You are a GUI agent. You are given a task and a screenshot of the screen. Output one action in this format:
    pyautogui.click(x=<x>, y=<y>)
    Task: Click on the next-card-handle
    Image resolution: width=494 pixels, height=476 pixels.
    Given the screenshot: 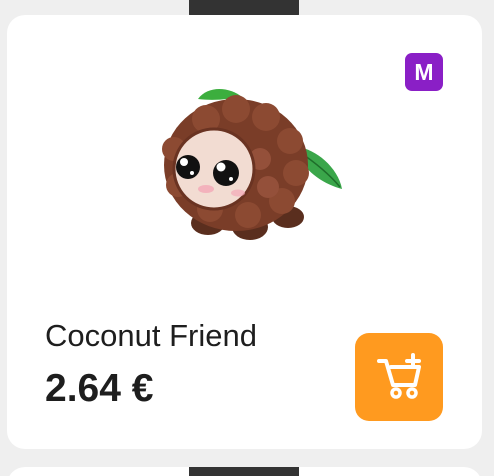 What is the action you would take?
    pyautogui.click(x=244, y=471)
    